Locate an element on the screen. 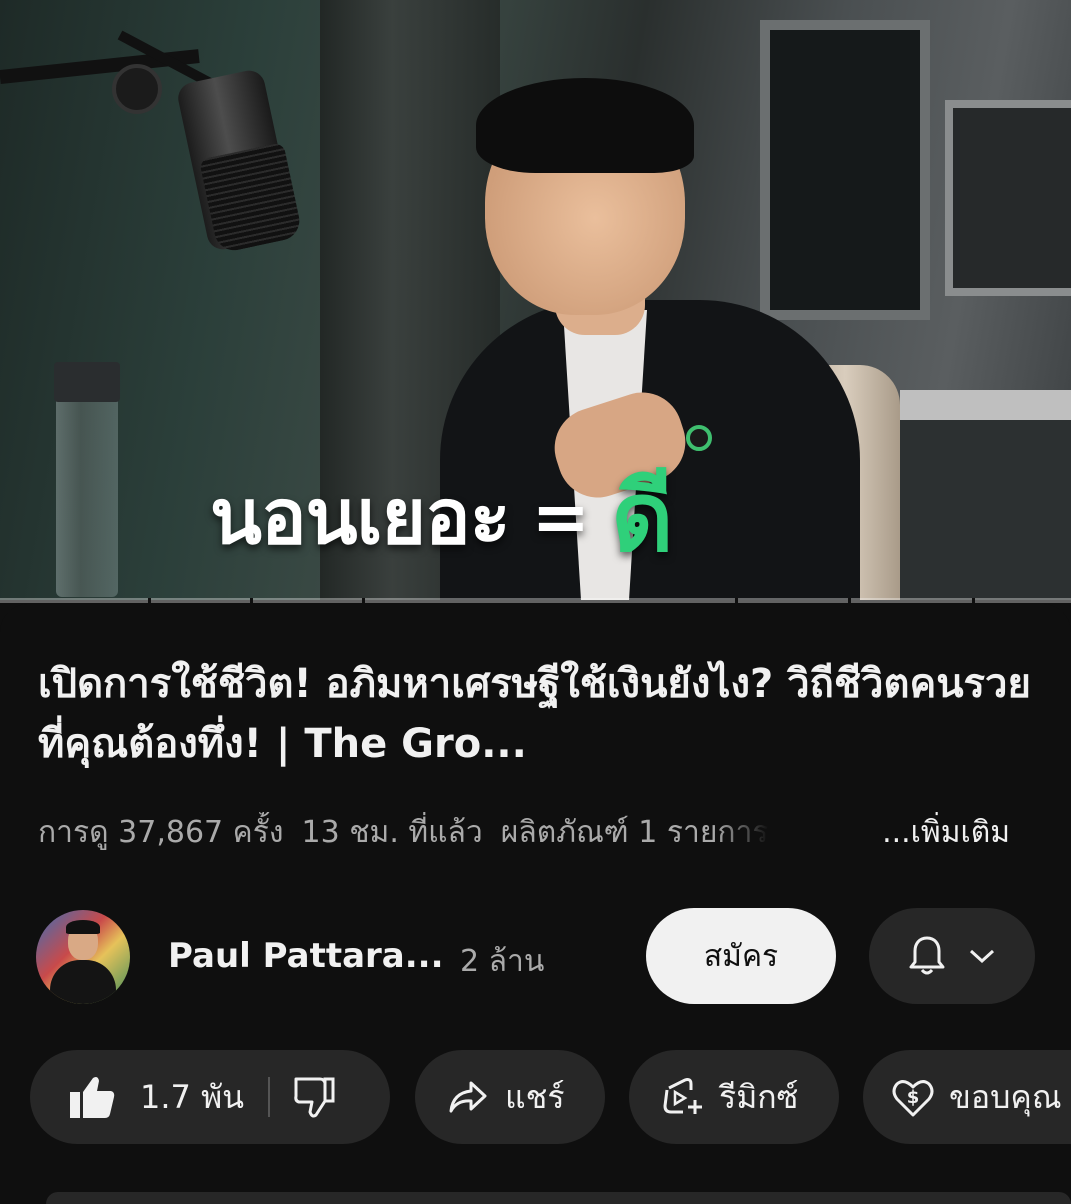  caption-equals: = is located at coordinates (561, 517).